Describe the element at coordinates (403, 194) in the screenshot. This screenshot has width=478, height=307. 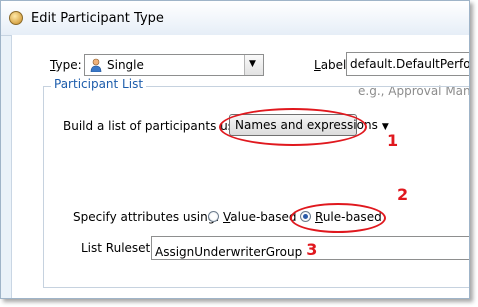
I see `annotation-number-2: 2` at that location.